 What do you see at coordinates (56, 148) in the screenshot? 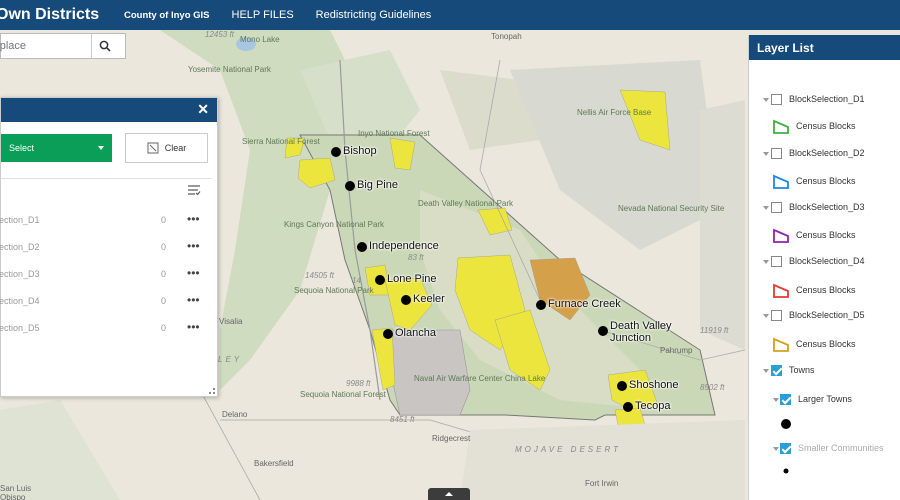
I see `select-button: Select` at bounding box center [56, 148].